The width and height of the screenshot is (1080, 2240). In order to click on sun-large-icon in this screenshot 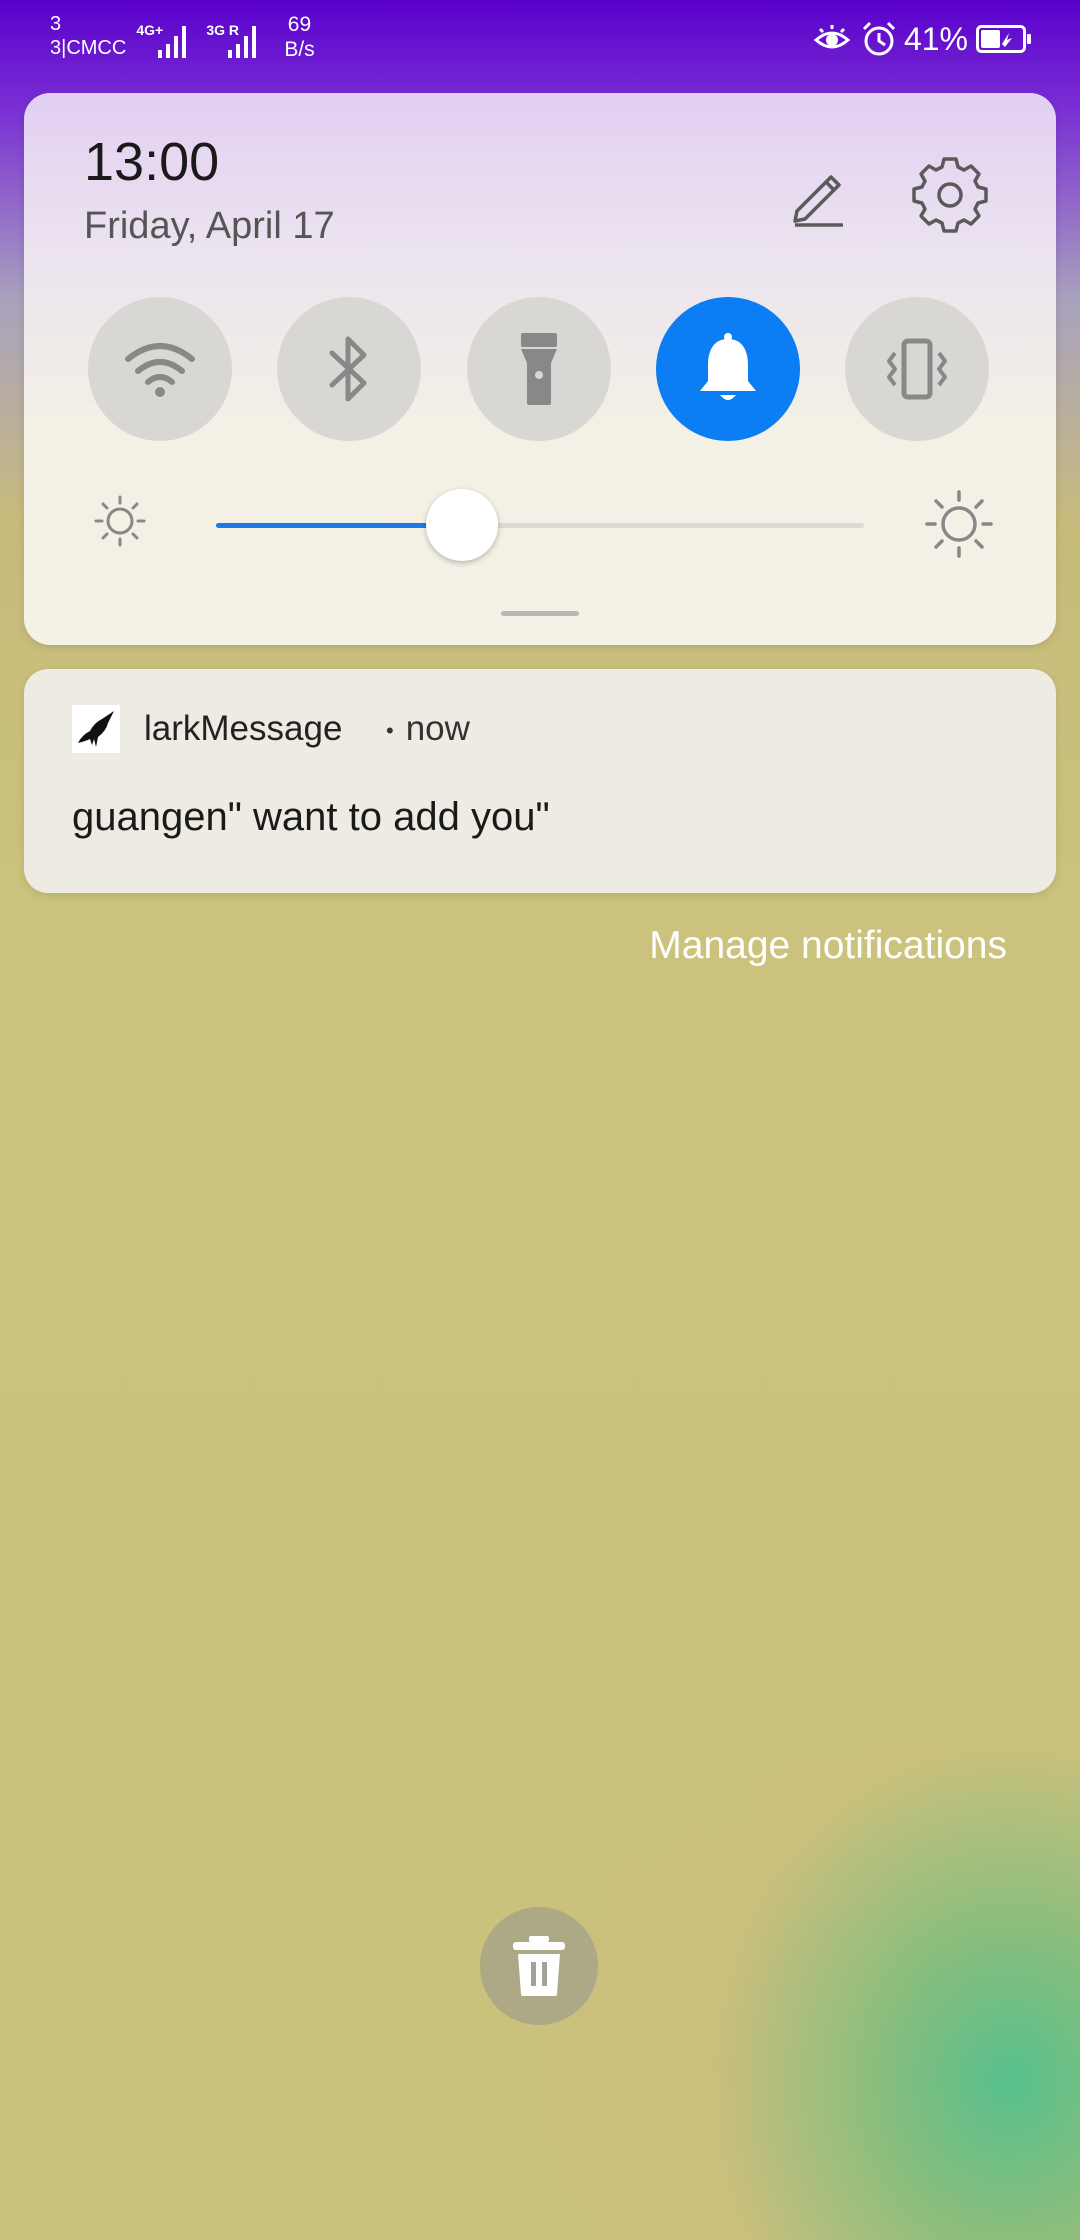, I will do `click(959, 524)`.